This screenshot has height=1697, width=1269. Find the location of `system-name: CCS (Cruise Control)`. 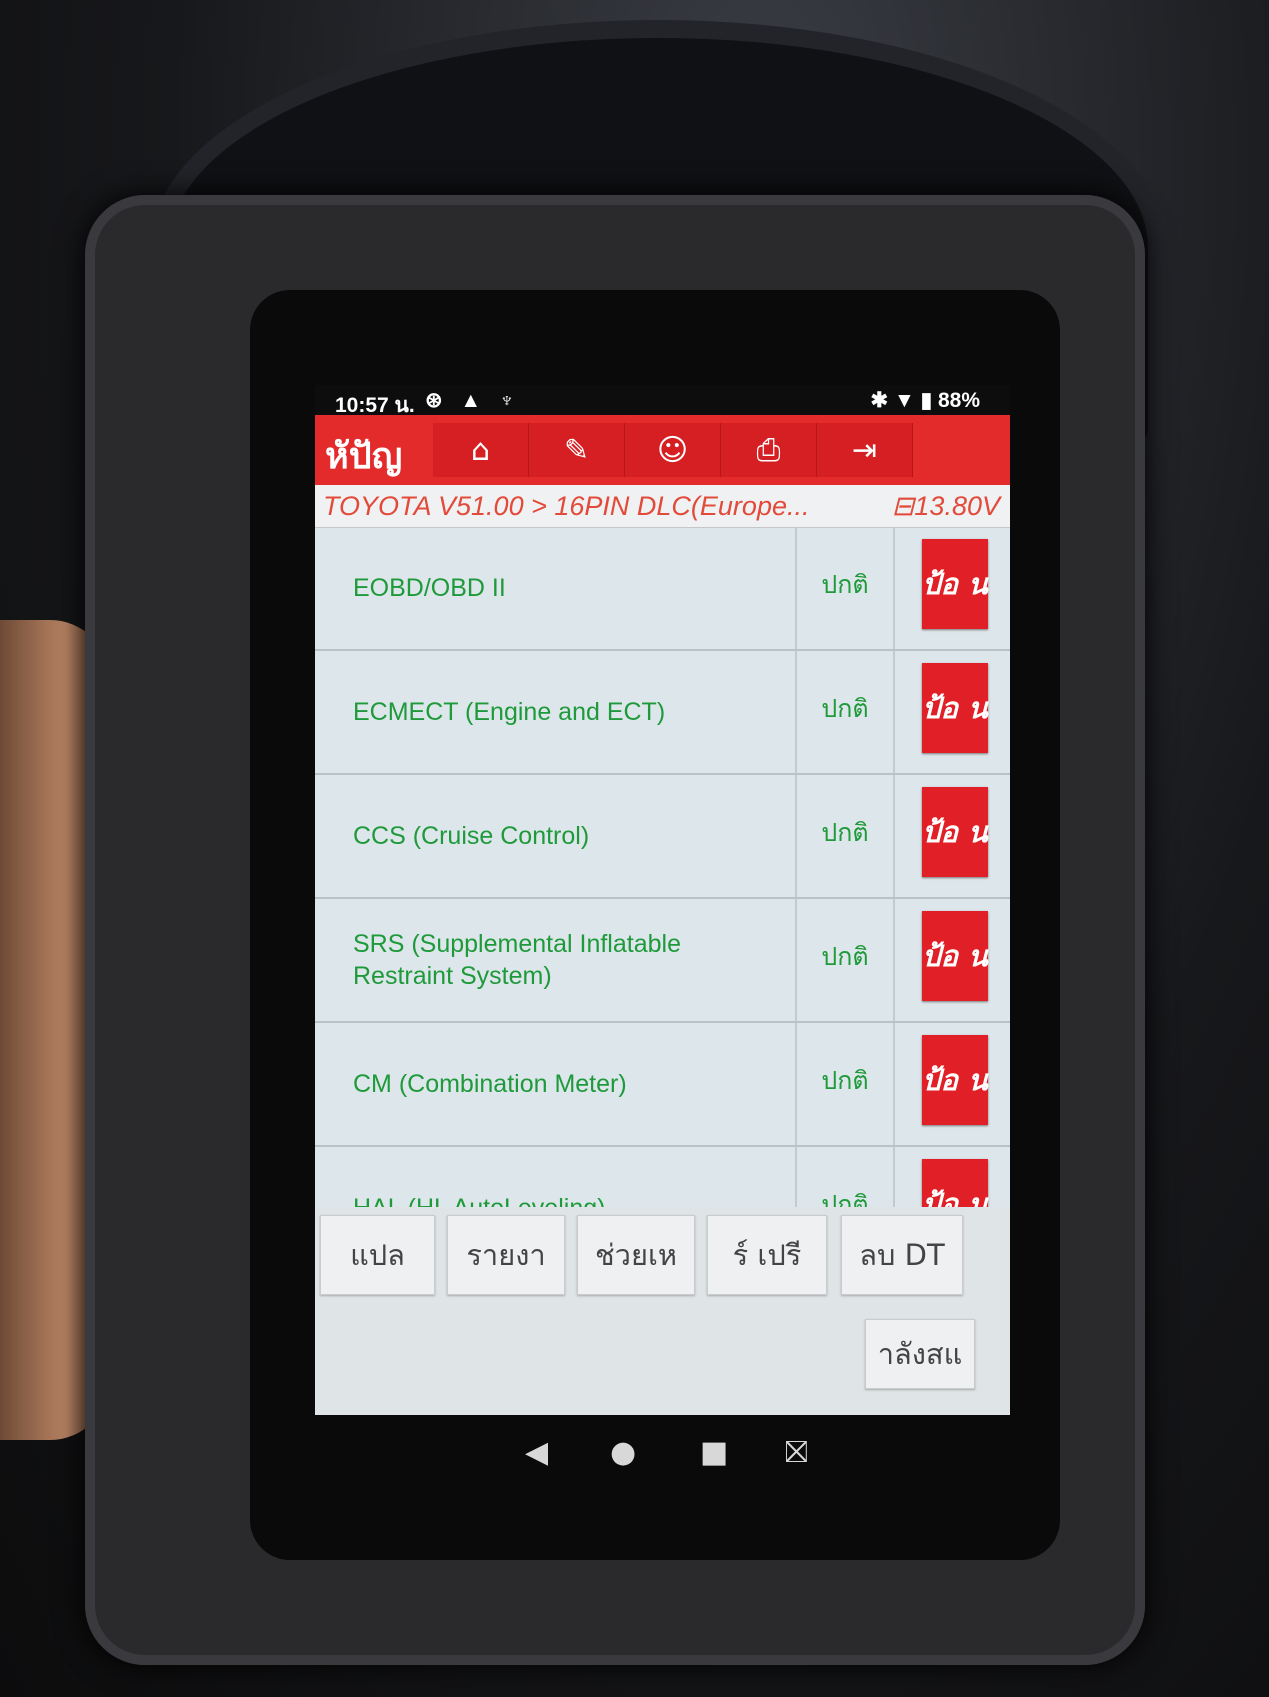

system-name: CCS (Cruise Control) is located at coordinates (471, 836).